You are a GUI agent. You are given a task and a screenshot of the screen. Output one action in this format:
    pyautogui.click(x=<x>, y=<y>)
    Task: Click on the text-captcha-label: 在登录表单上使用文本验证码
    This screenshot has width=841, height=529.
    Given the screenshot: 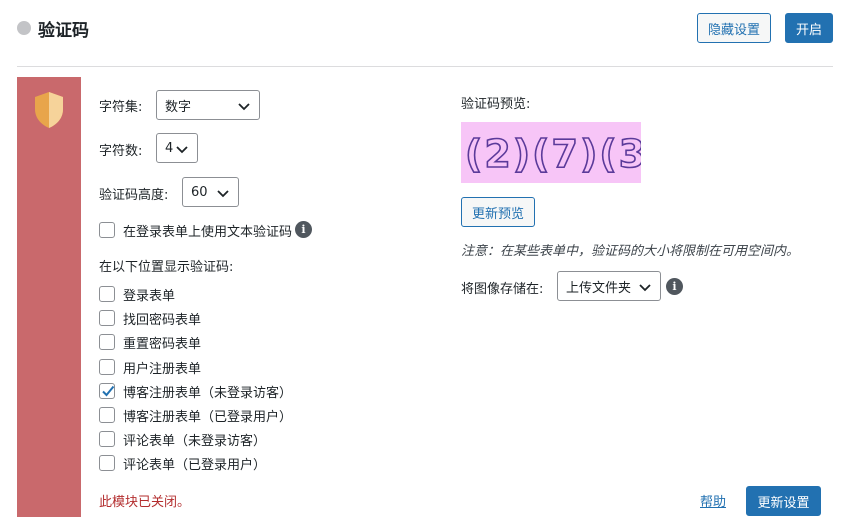 What is the action you would take?
    pyautogui.click(x=208, y=232)
    